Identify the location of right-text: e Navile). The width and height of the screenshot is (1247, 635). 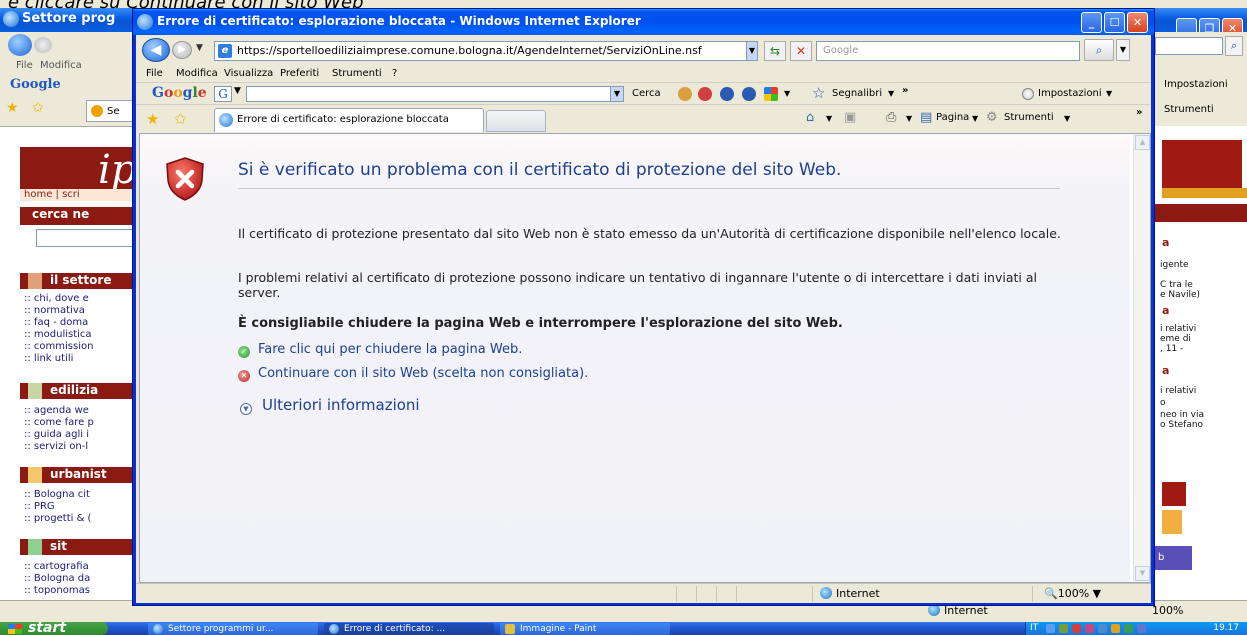
(1180, 295).